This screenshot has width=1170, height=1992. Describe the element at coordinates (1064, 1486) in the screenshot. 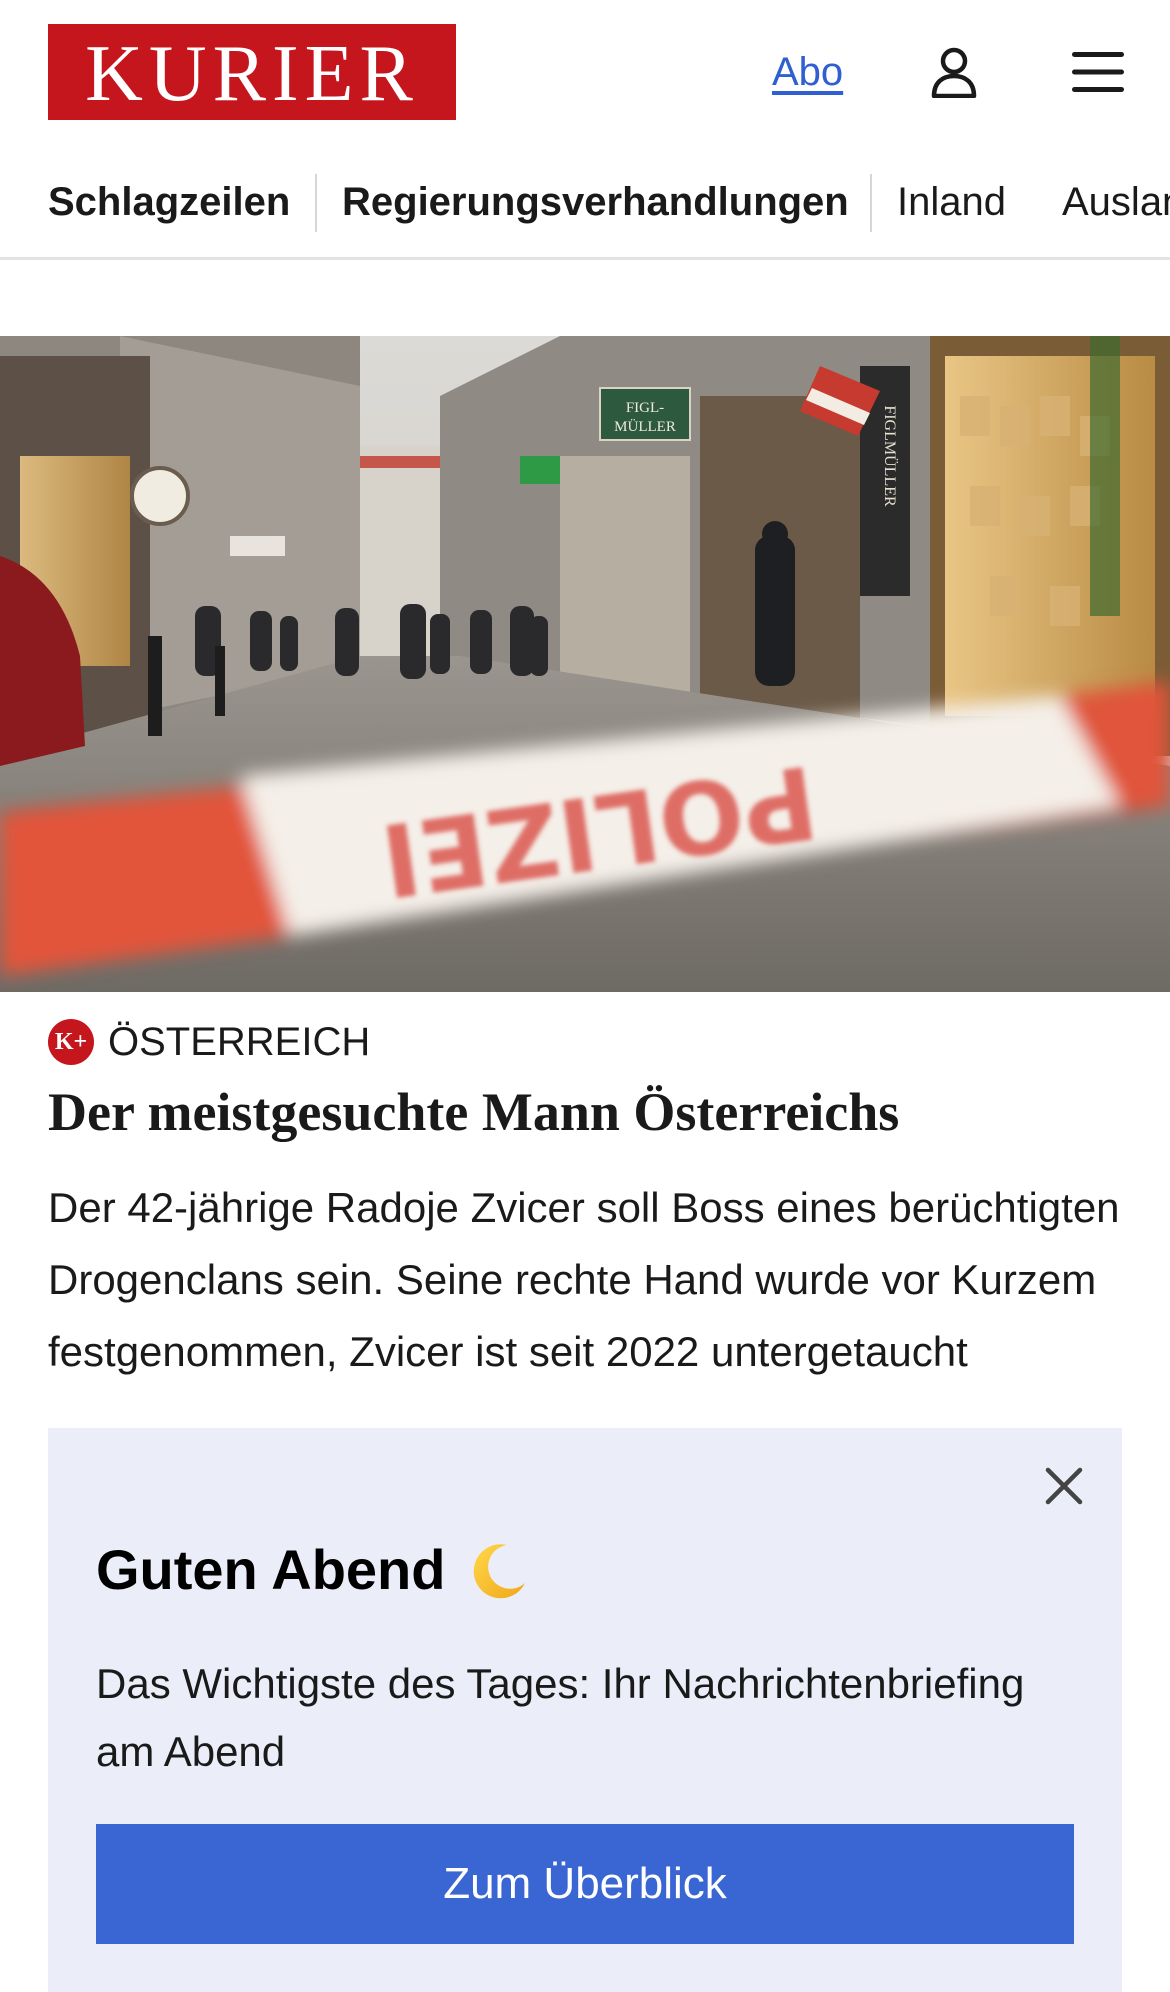

I see `close-icon` at that location.